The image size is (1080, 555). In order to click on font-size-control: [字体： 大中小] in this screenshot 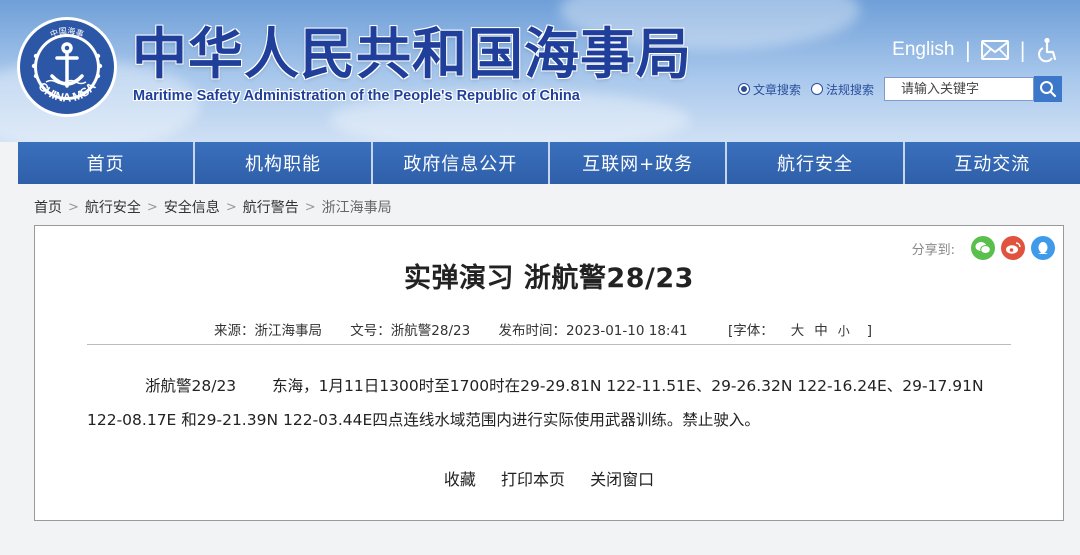, I will do `click(800, 331)`.